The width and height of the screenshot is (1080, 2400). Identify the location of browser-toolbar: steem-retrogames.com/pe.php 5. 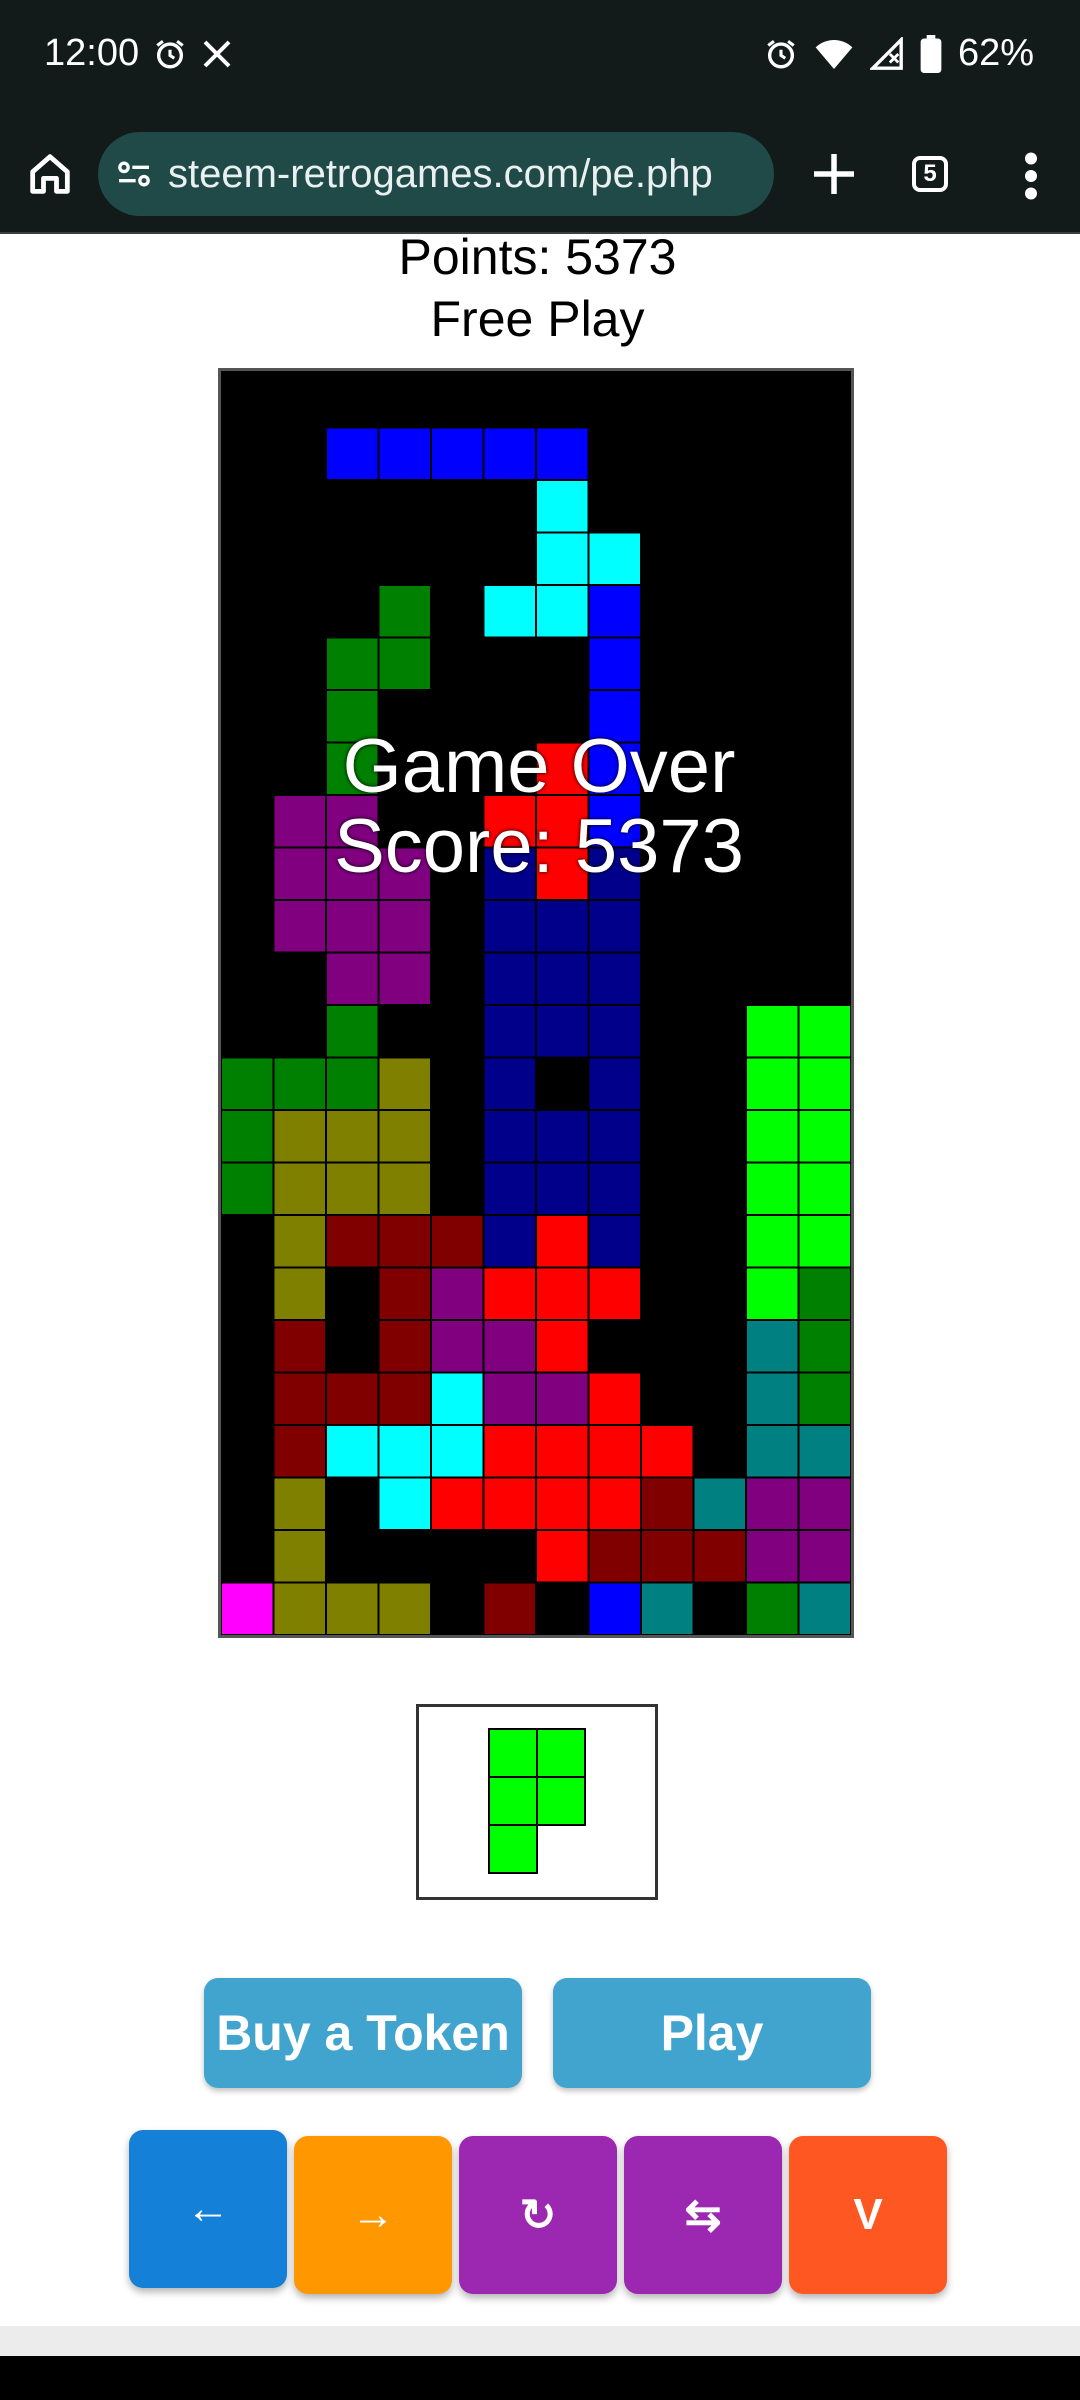
(540, 175).